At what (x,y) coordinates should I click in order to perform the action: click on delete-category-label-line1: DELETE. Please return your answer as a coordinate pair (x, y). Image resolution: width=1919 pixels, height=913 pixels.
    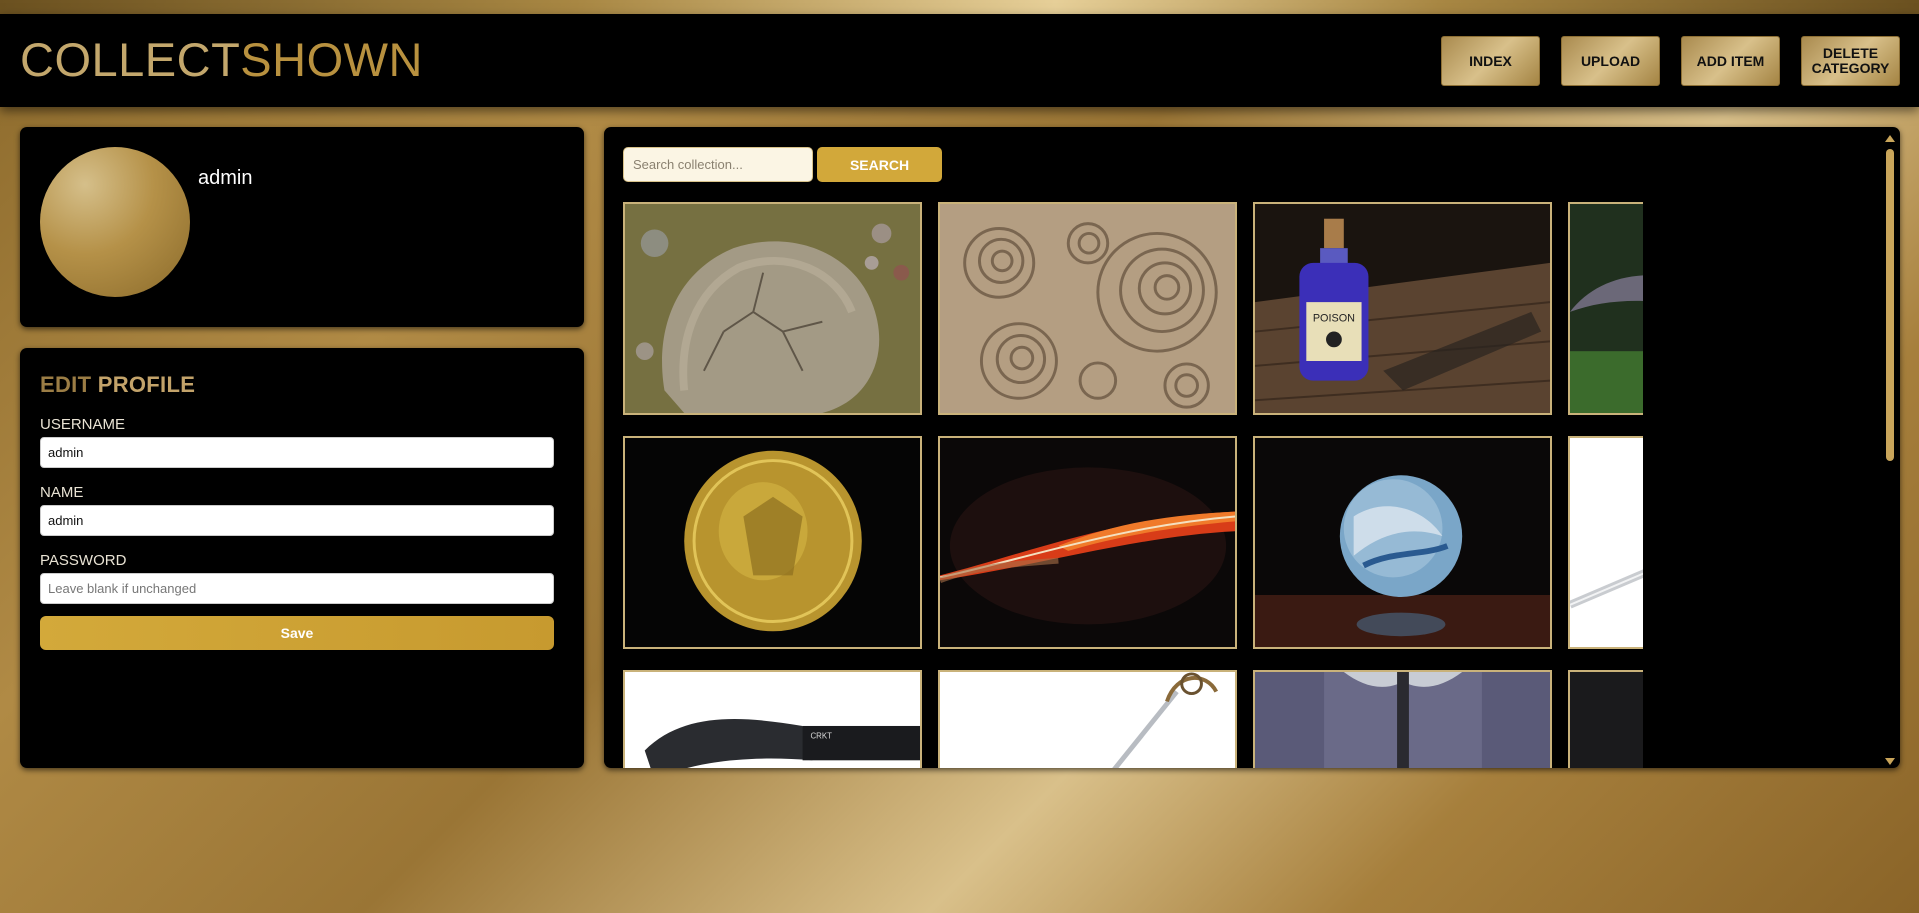
    Looking at the image, I should click on (1850, 53).